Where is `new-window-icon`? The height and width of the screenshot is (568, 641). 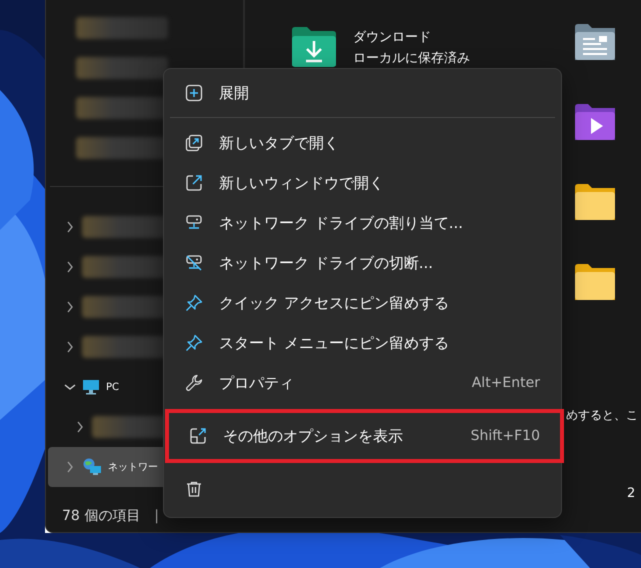
new-window-icon is located at coordinates (194, 183).